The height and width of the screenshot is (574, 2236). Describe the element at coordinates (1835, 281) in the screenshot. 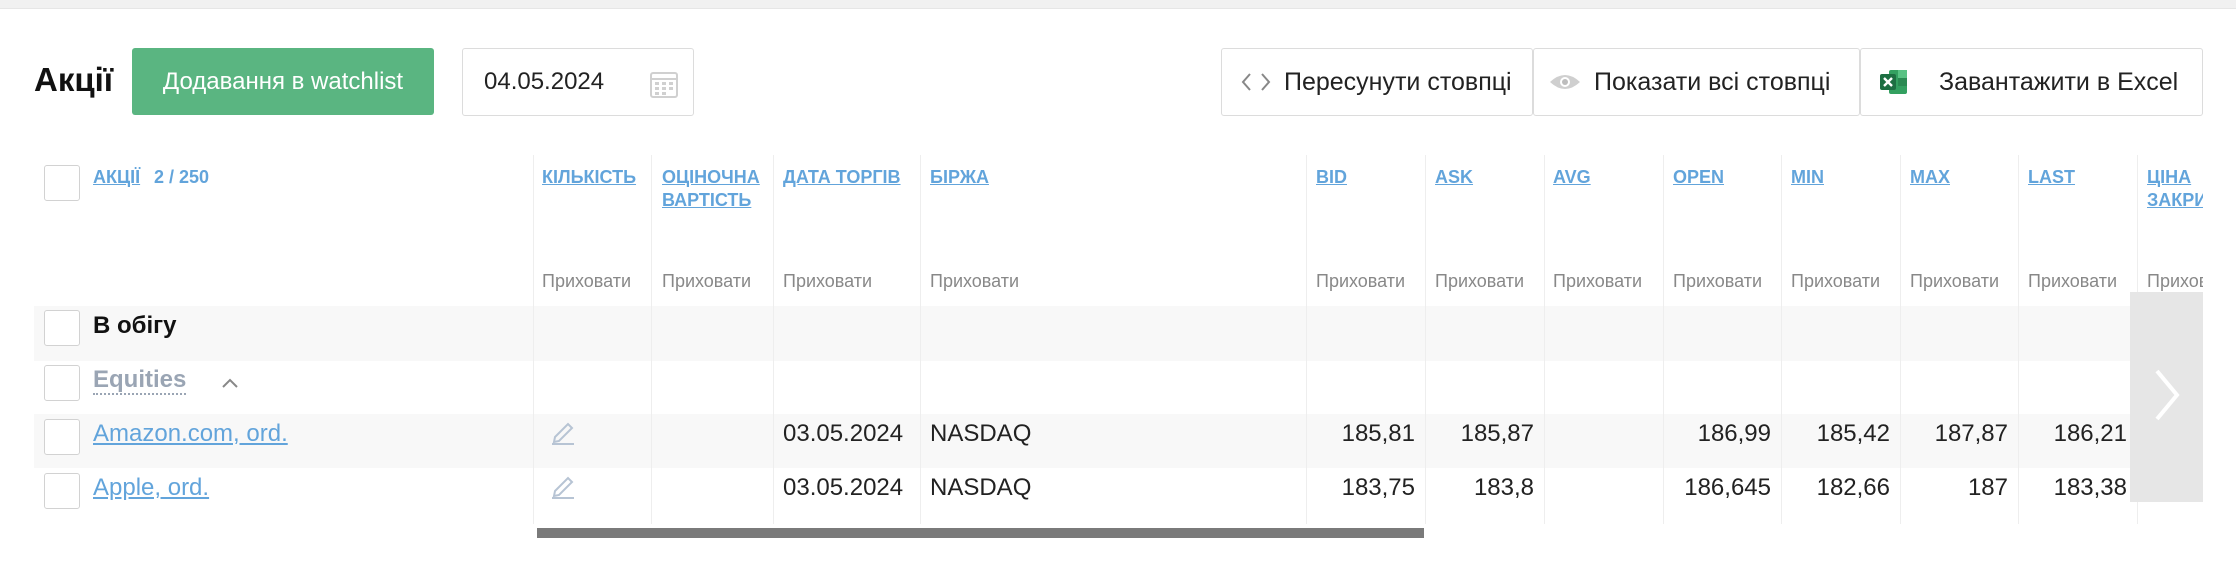

I see `hide-min-link: Приховати` at that location.